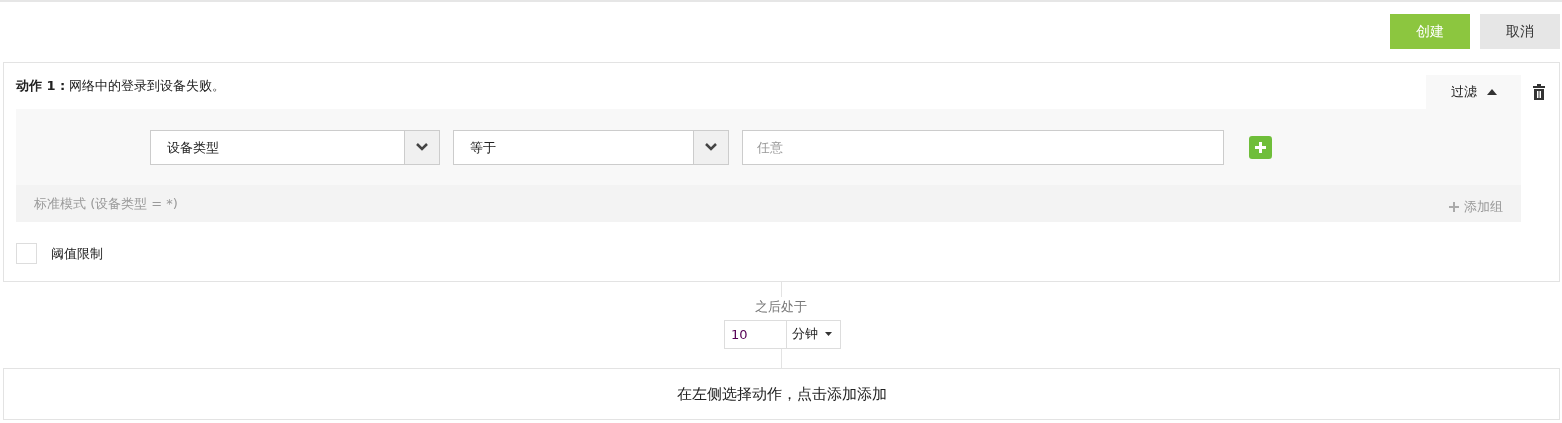 The image size is (1562, 423). What do you see at coordinates (77, 253) in the screenshot?
I see `checkbox-label: 阈值限制` at bounding box center [77, 253].